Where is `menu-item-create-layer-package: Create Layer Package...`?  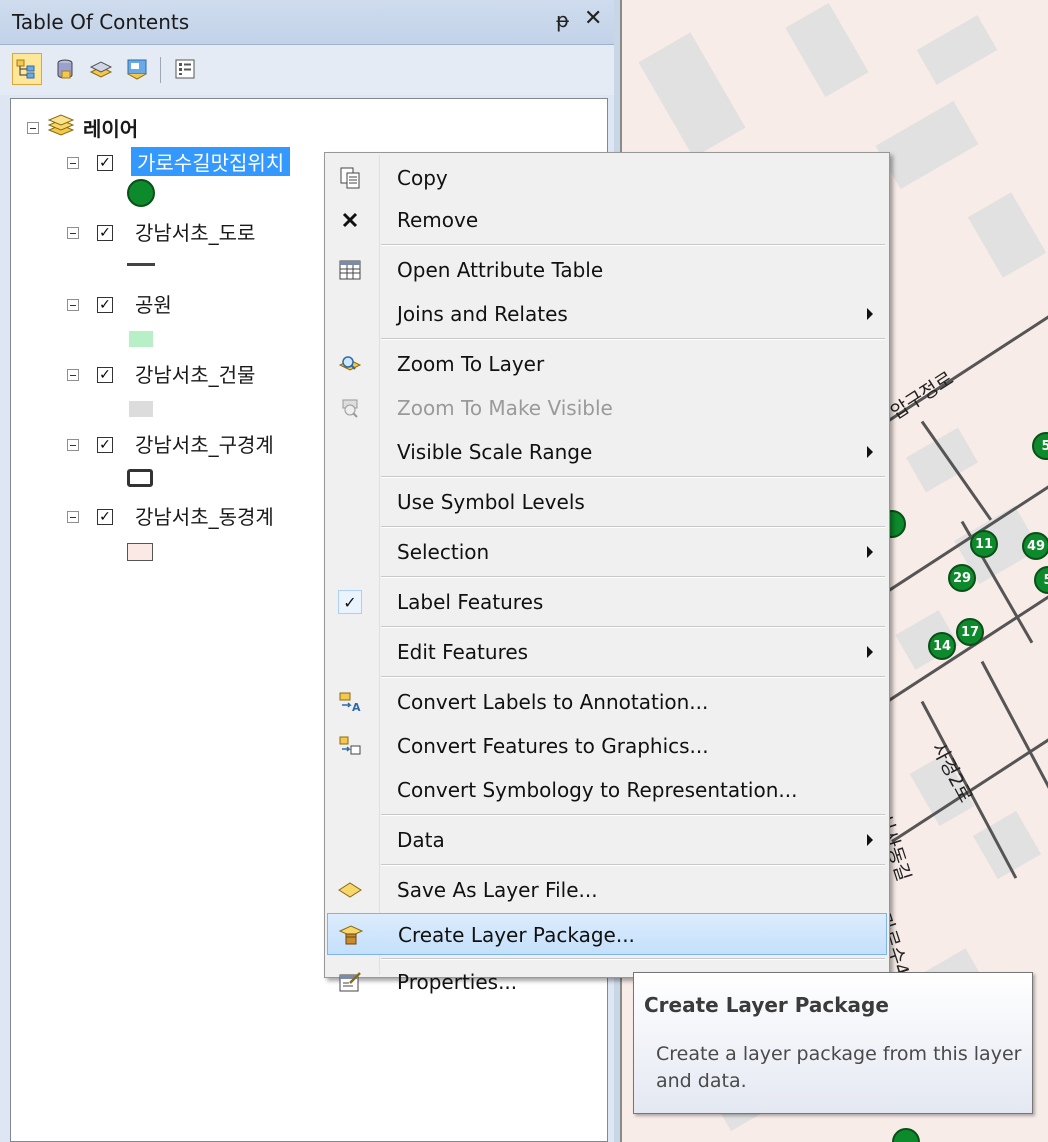
menu-item-create-layer-package: Create Layer Package... is located at coordinates (607, 934).